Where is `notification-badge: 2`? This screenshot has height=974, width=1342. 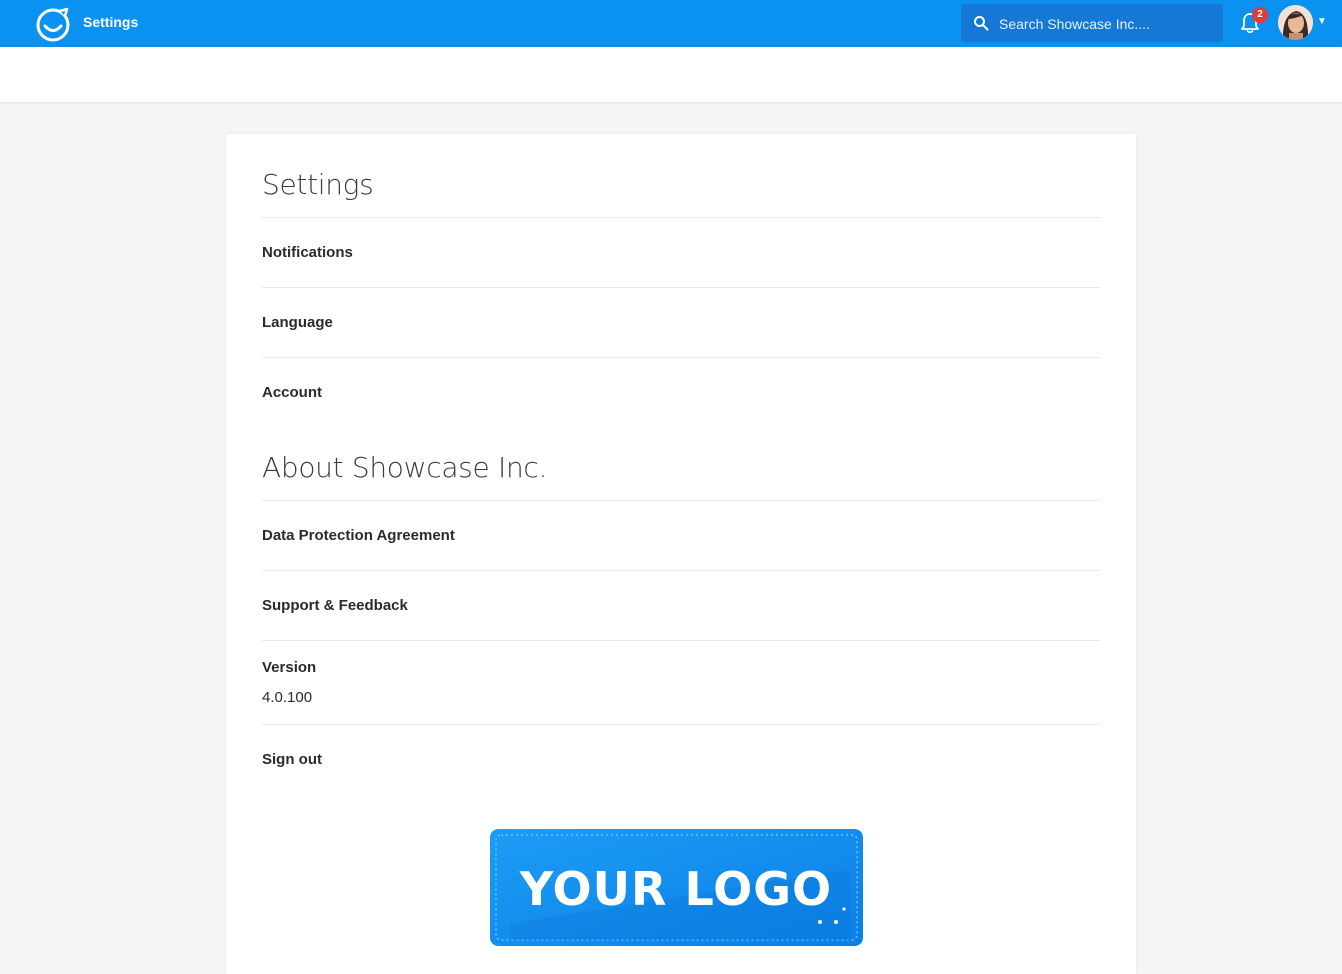 notification-badge: 2 is located at coordinates (1260, 15).